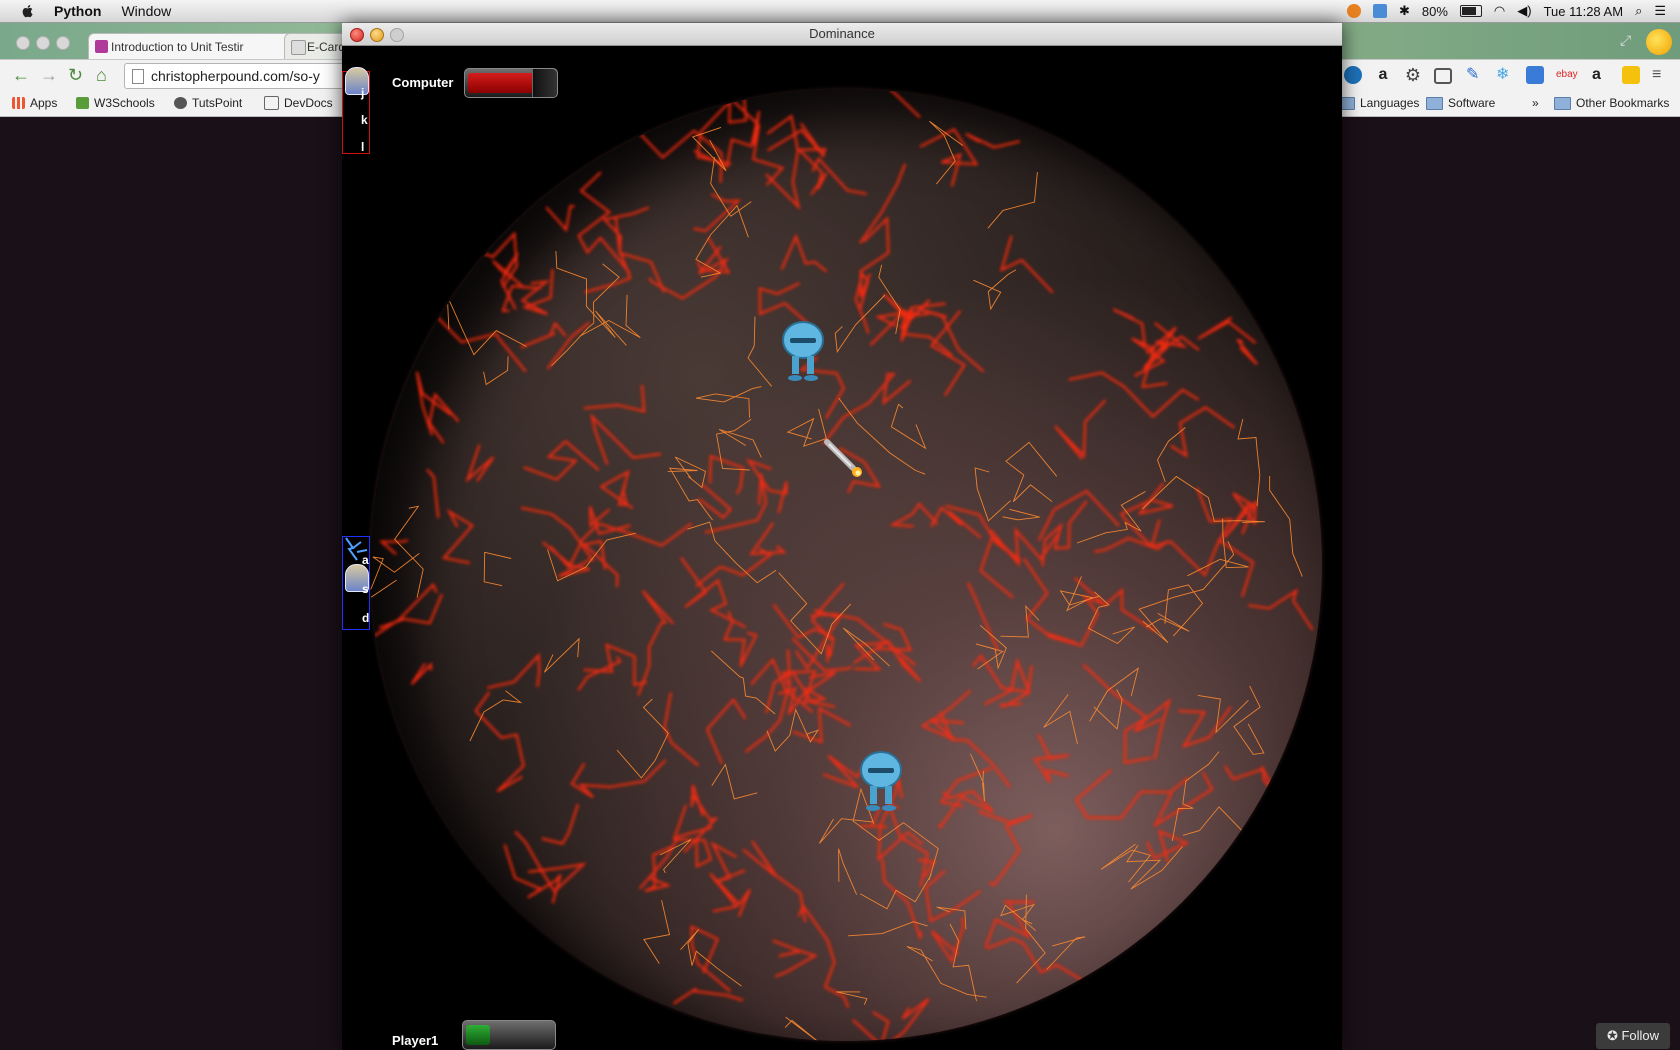 This screenshot has width=1680, height=1050. Describe the element at coordinates (23, 43) in the screenshot. I see `browser-close-button` at that location.